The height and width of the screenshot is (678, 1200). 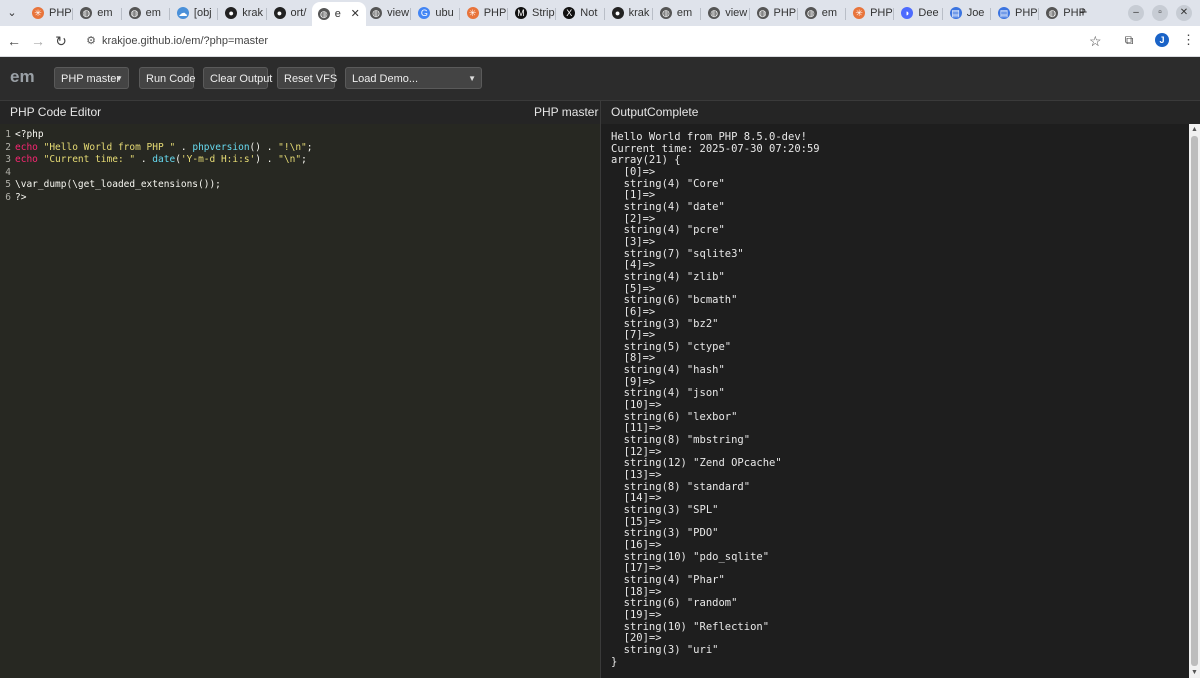 I want to click on browser-tab: ◍ PHP, so click(x=776, y=13).